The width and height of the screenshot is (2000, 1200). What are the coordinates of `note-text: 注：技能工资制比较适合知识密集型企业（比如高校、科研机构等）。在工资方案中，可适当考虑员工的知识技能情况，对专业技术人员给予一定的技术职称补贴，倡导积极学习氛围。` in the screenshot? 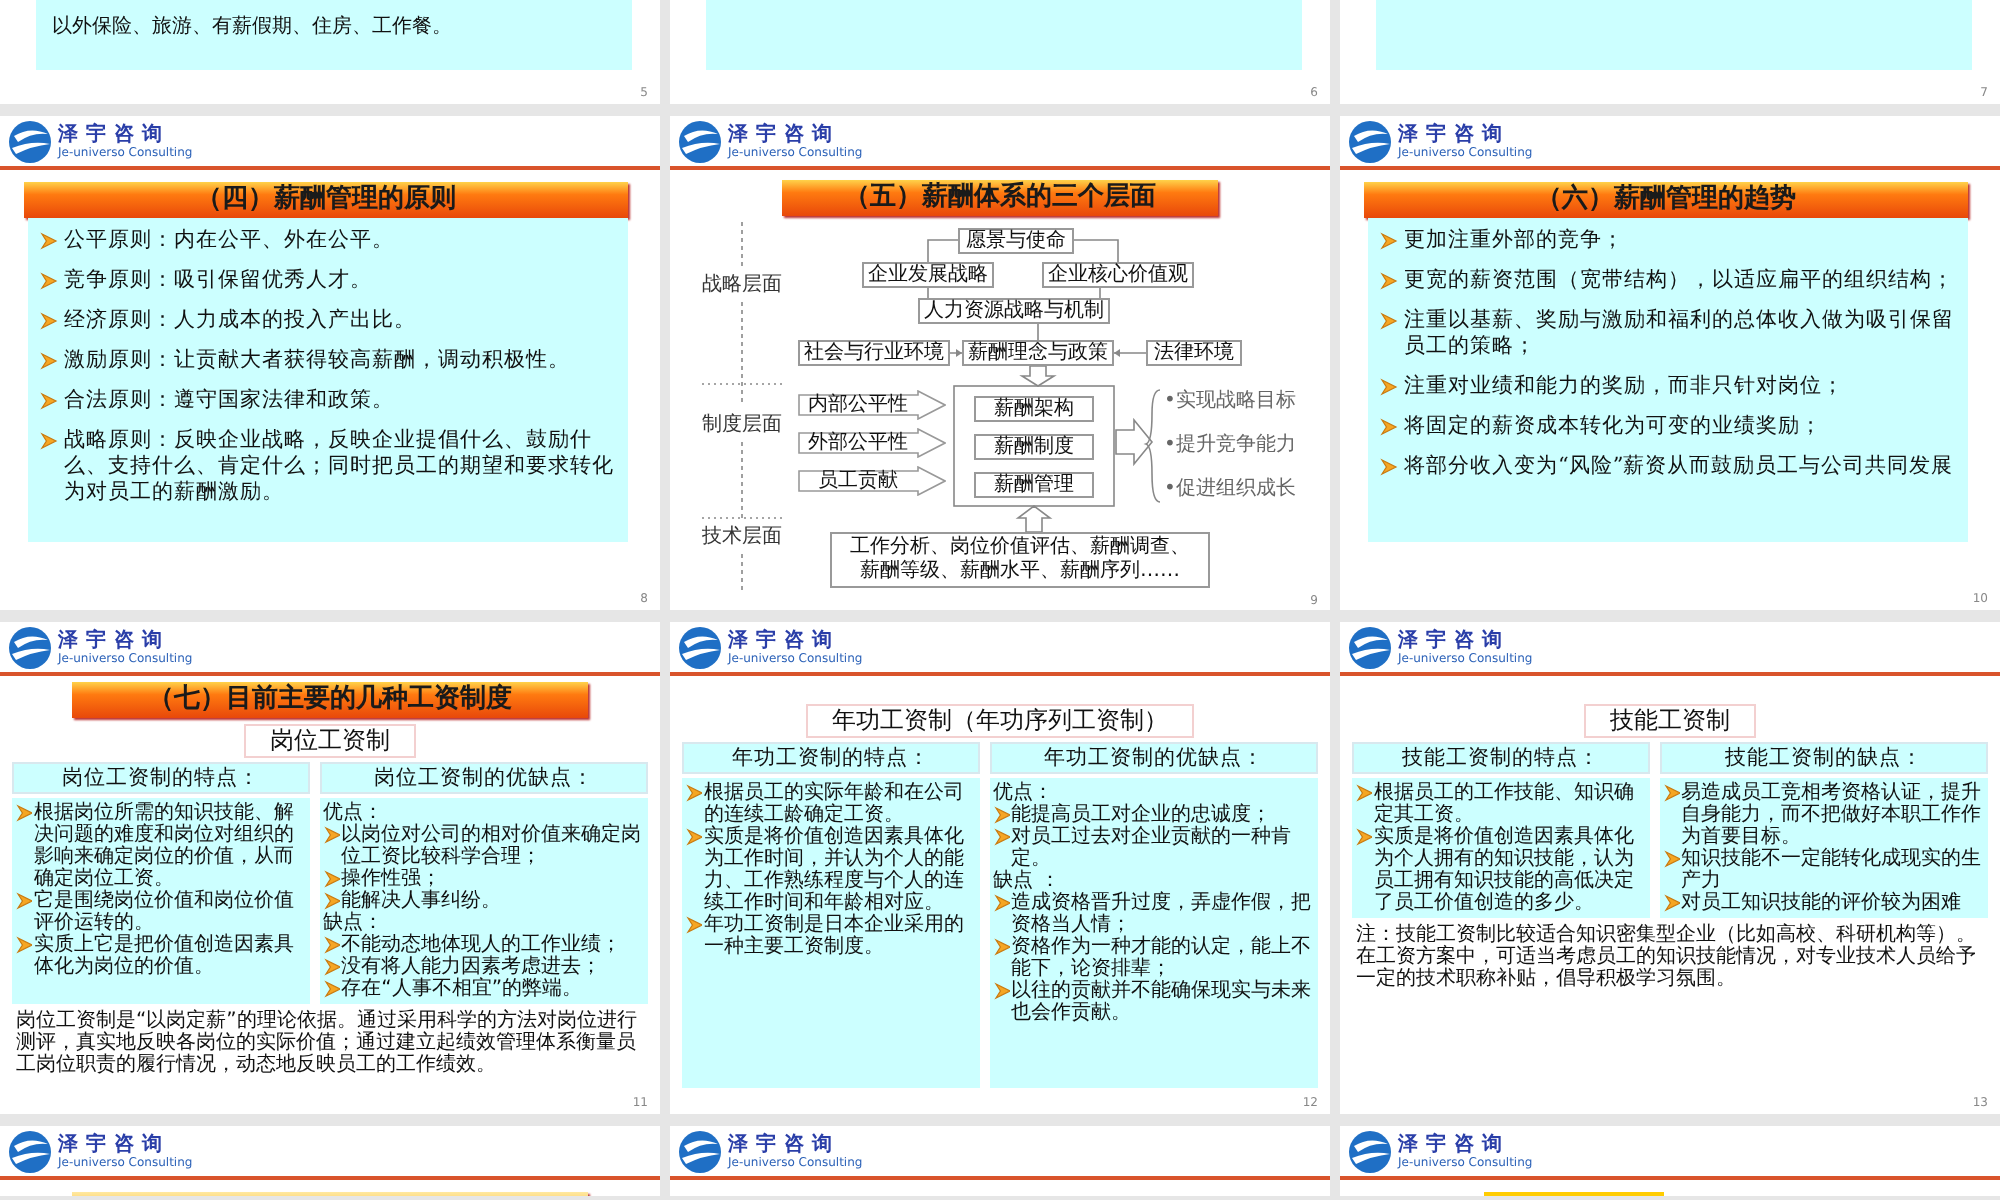 It's located at (1667, 957).